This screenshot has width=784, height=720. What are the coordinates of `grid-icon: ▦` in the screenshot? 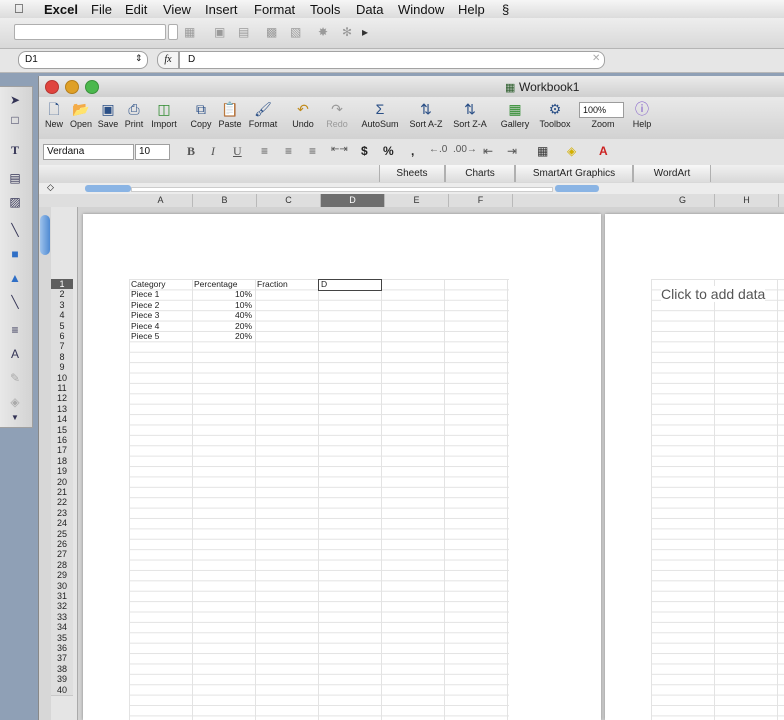 It's located at (189, 32).